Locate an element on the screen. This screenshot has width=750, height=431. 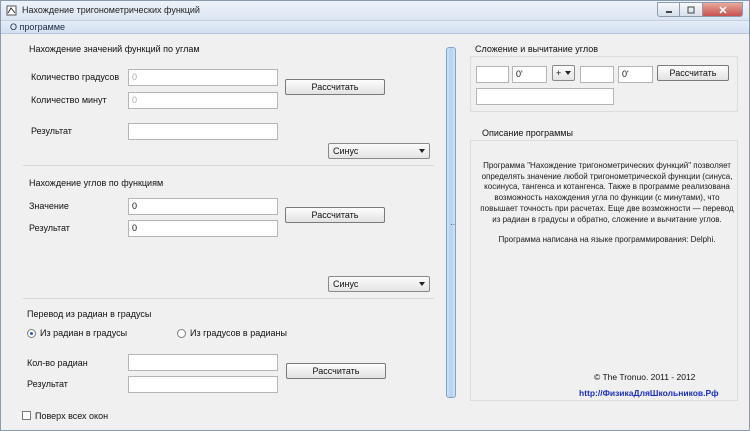
radio-rad-to-deg is located at coordinates (31, 333).